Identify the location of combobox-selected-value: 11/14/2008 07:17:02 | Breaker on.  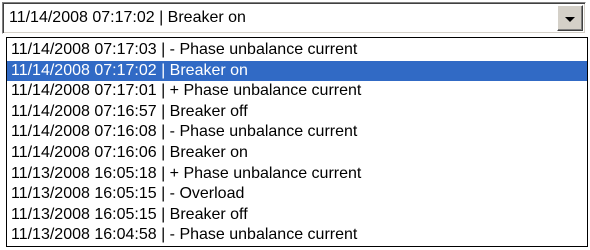
(127, 18).